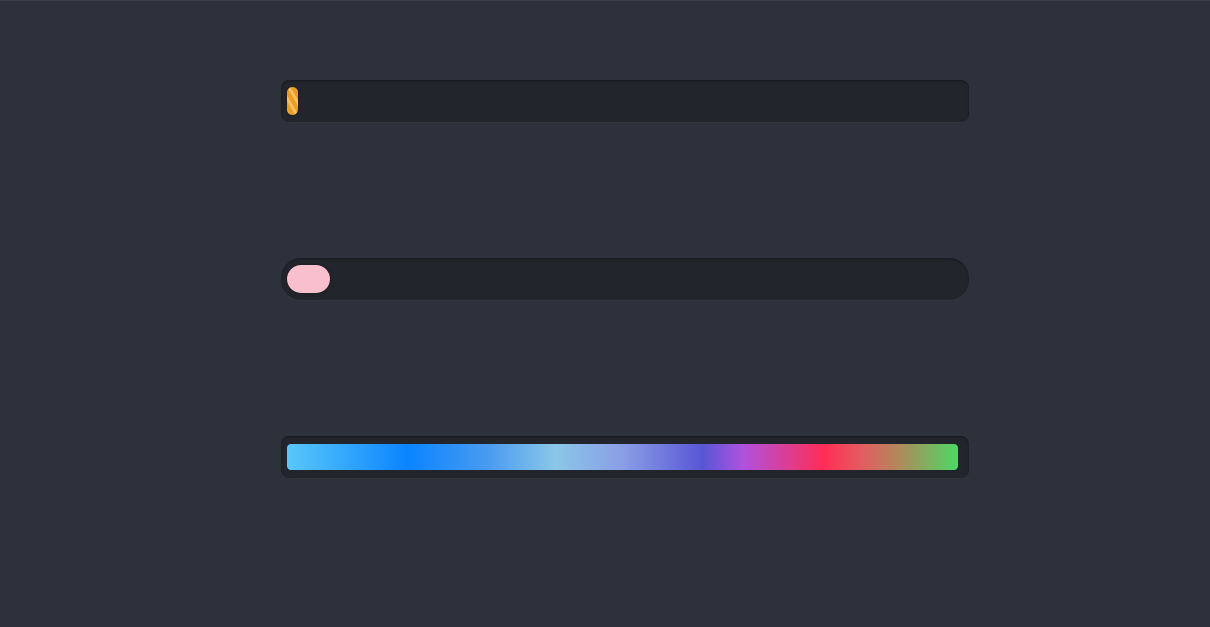  I want to click on progress-bar-2-track, so click(625, 279).